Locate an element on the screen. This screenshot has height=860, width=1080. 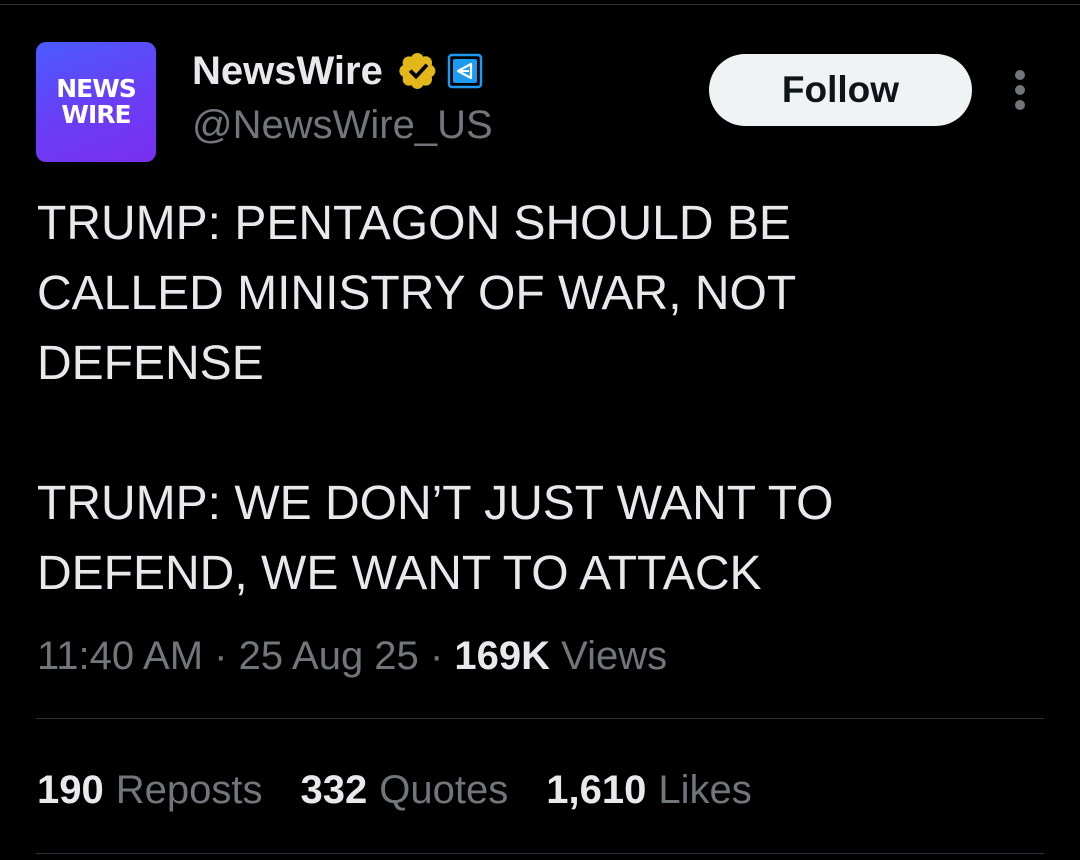
gold-verified-badge-icon is located at coordinates (417, 71).